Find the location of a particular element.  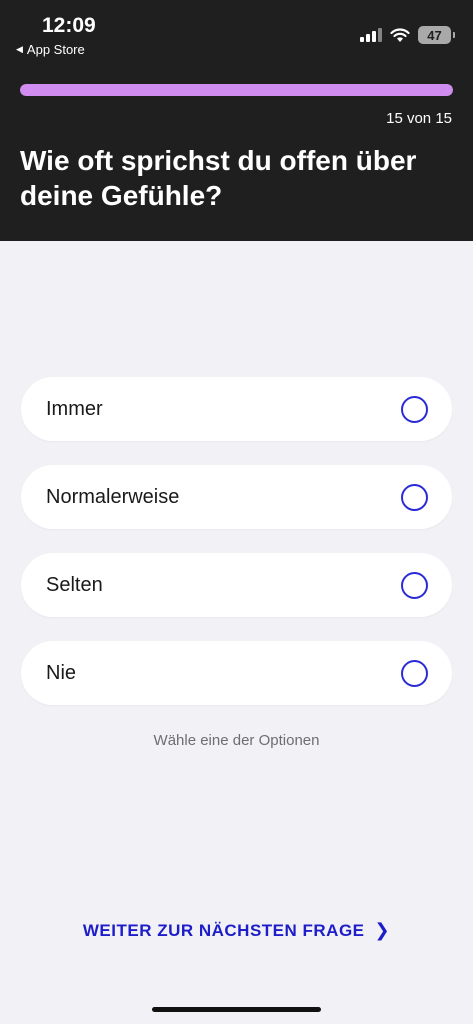

status-icons: 47 is located at coordinates (407, 35).